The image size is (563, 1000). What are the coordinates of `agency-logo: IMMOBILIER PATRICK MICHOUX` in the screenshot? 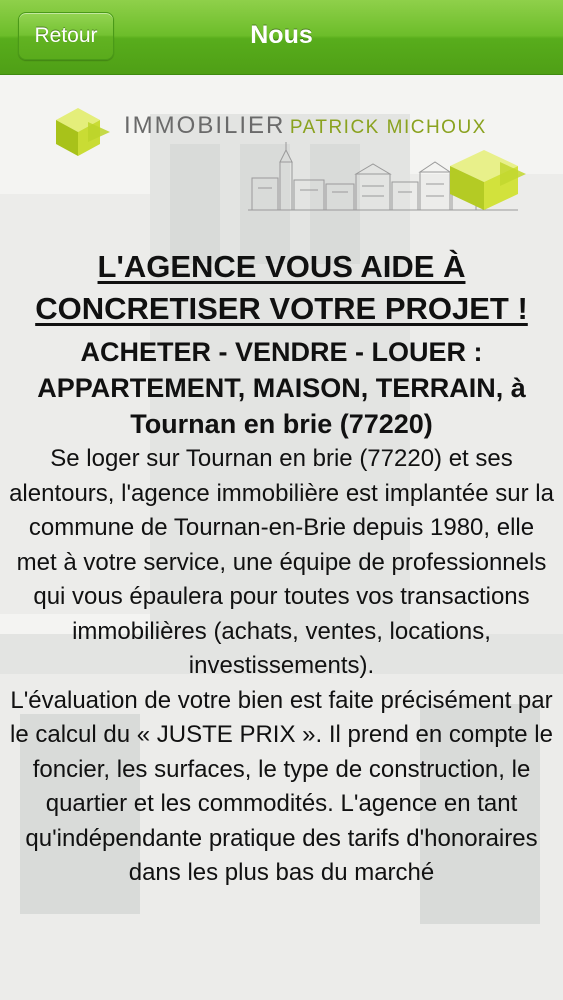 It's located at (298, 156).